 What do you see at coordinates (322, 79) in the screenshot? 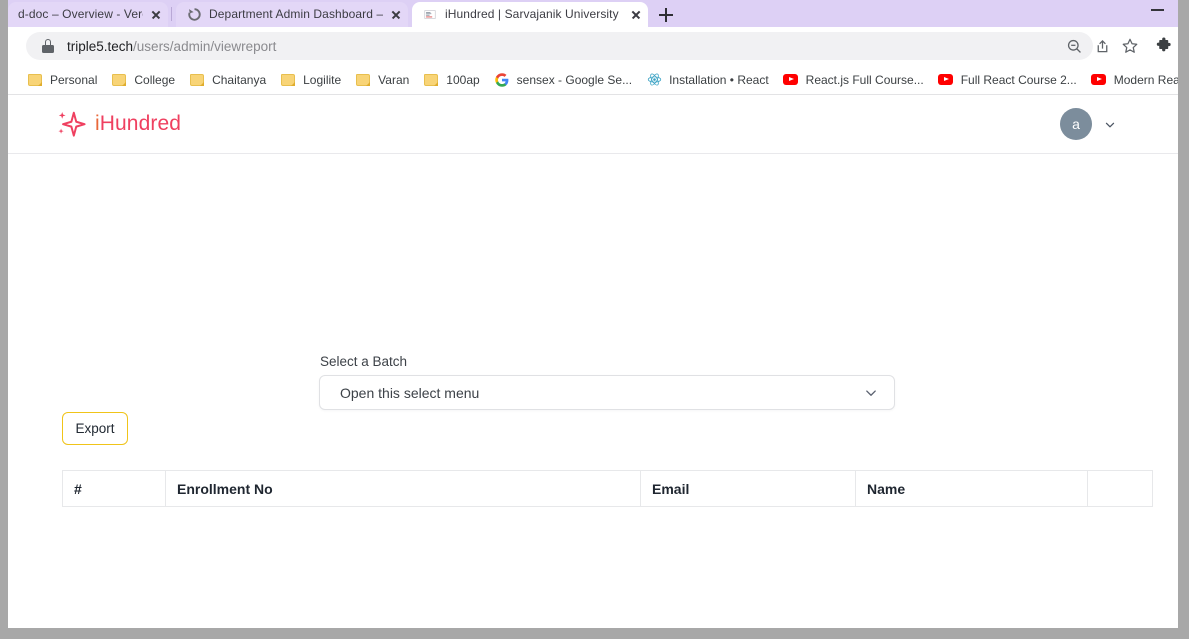
I see `bookmark-label: Logilite` at bounding box center [322, 79].